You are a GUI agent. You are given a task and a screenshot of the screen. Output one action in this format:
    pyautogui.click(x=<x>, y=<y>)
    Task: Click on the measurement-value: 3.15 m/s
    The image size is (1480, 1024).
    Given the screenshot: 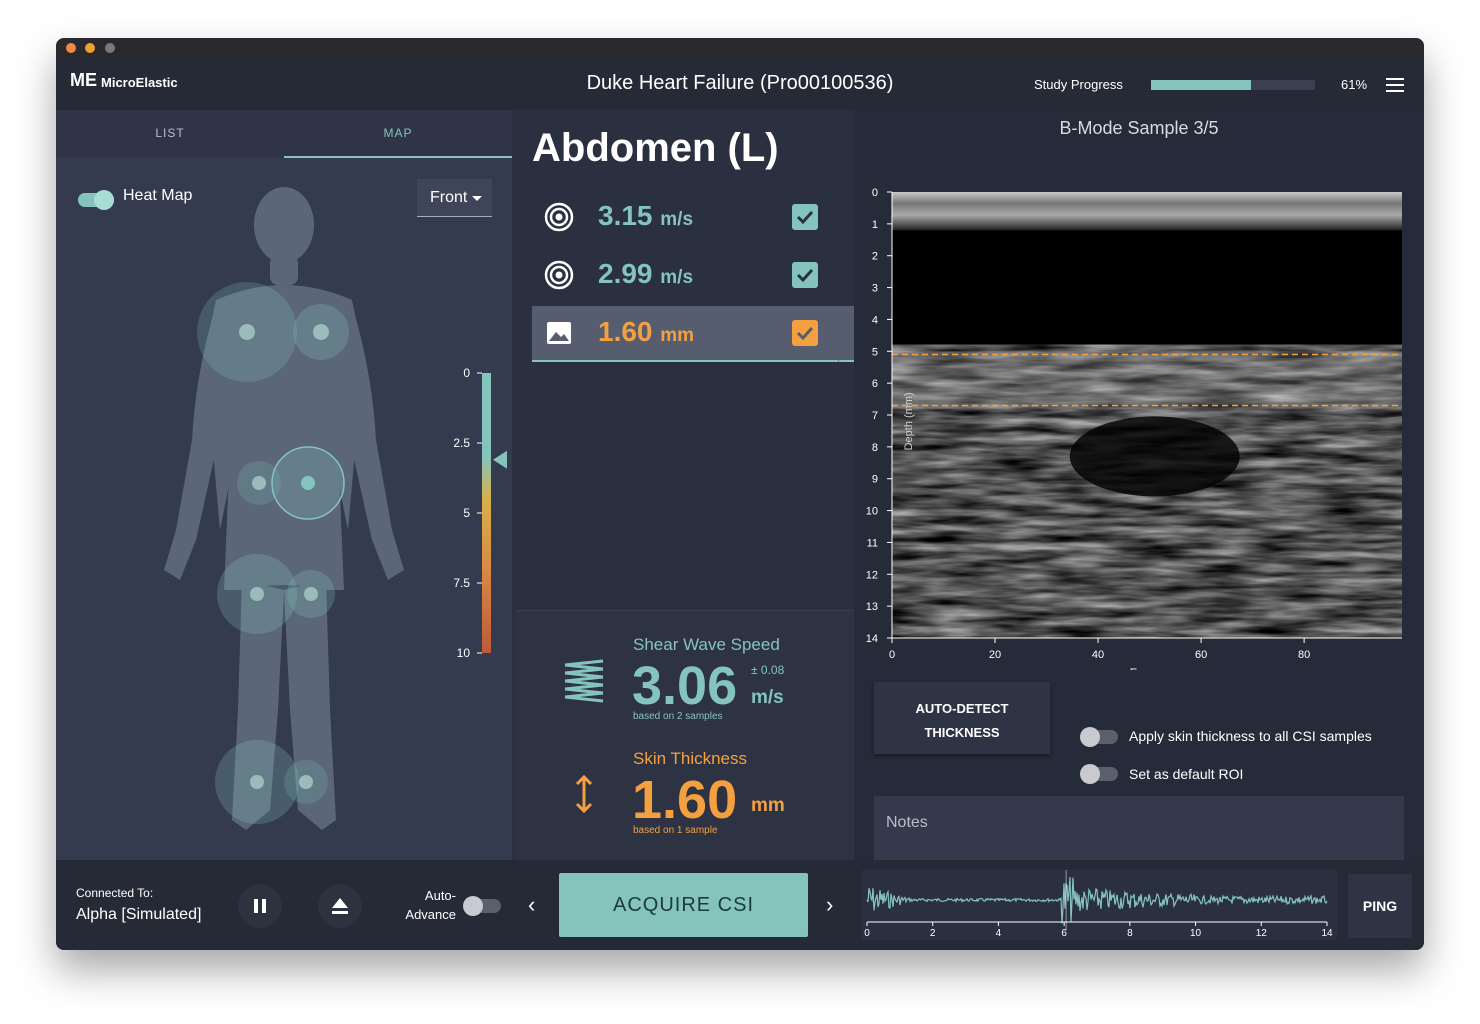 What is the action you would take?
    pyautogui.click(x=646, y=215)
    